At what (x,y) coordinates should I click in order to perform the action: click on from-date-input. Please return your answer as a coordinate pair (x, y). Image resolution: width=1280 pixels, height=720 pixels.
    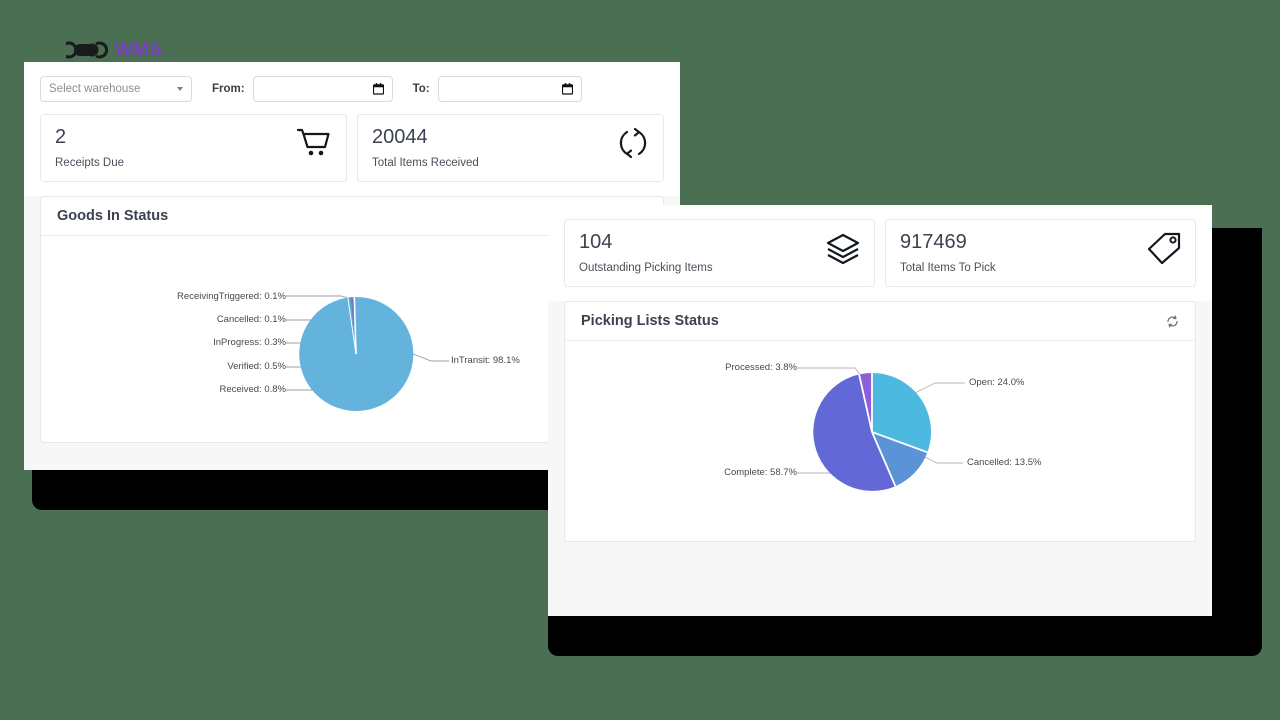
    Looking at the image, I should click on (322, 89).